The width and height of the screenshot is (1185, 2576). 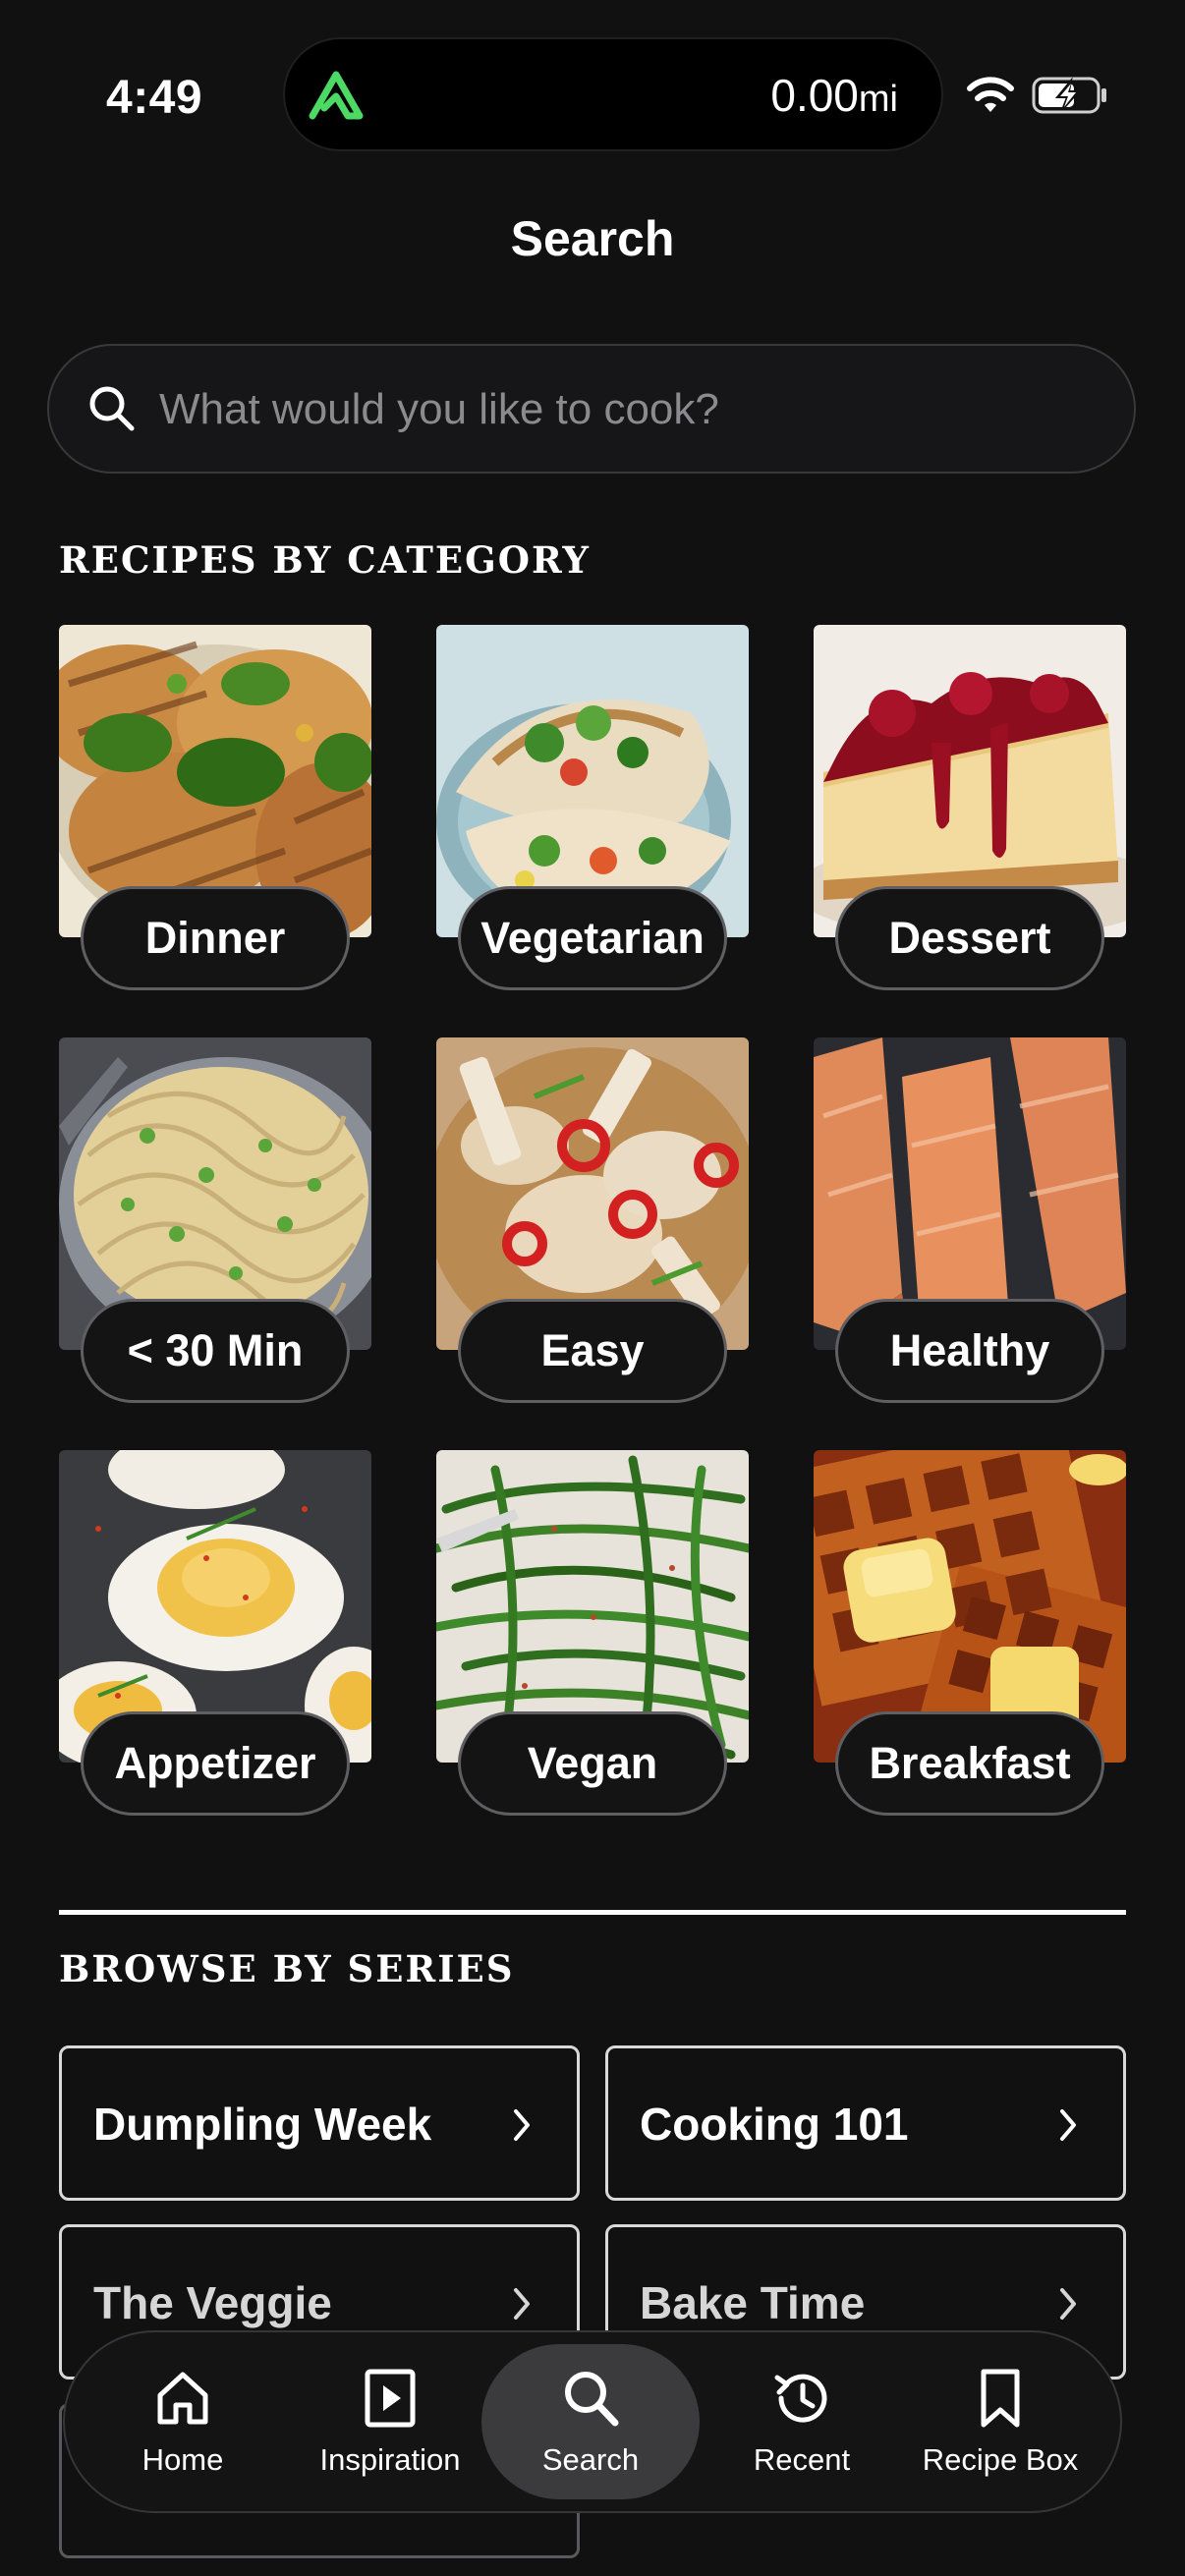 I want to click on series-label: Bake Time, so click(x=753, y=2302).